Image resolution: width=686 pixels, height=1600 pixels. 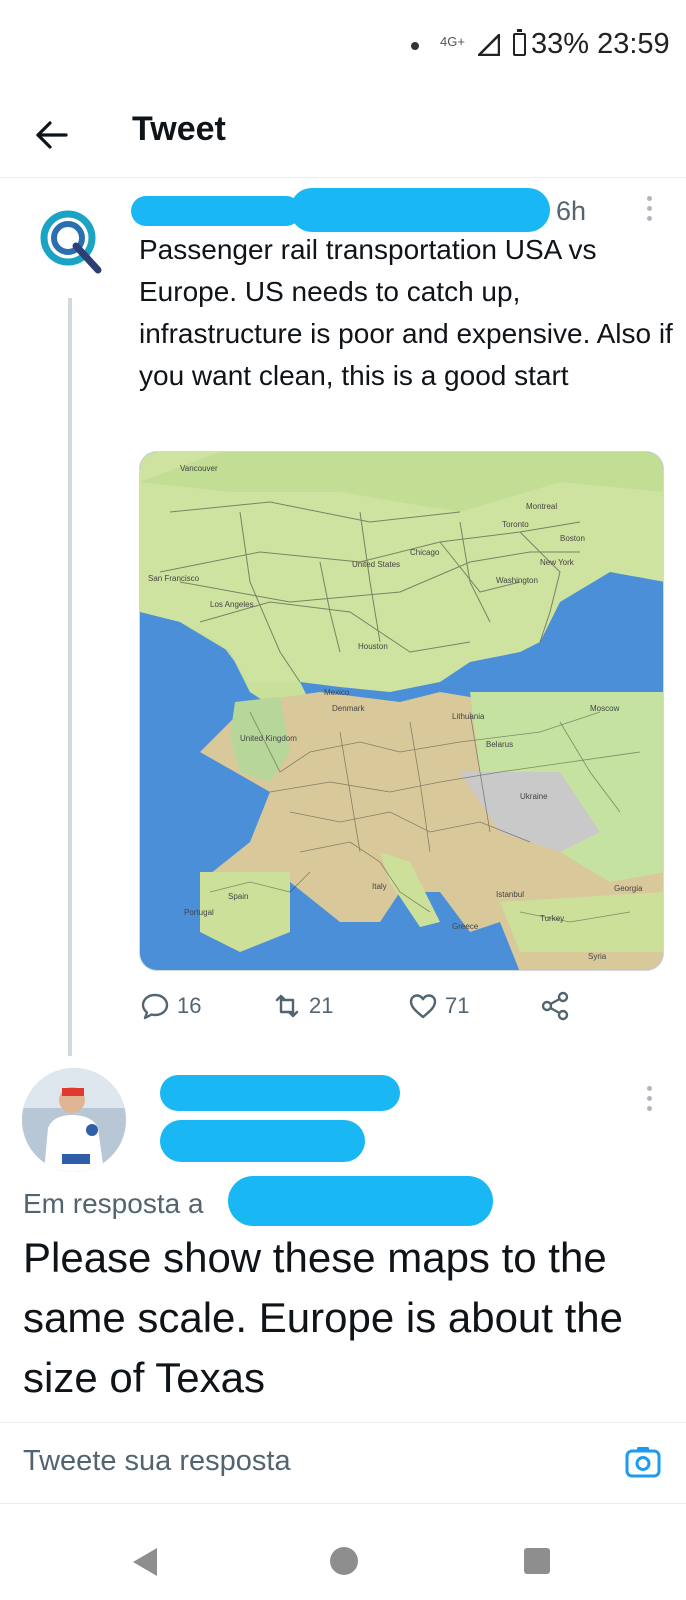 I want to click on like-count: 71, so click(x=457, y=1005).